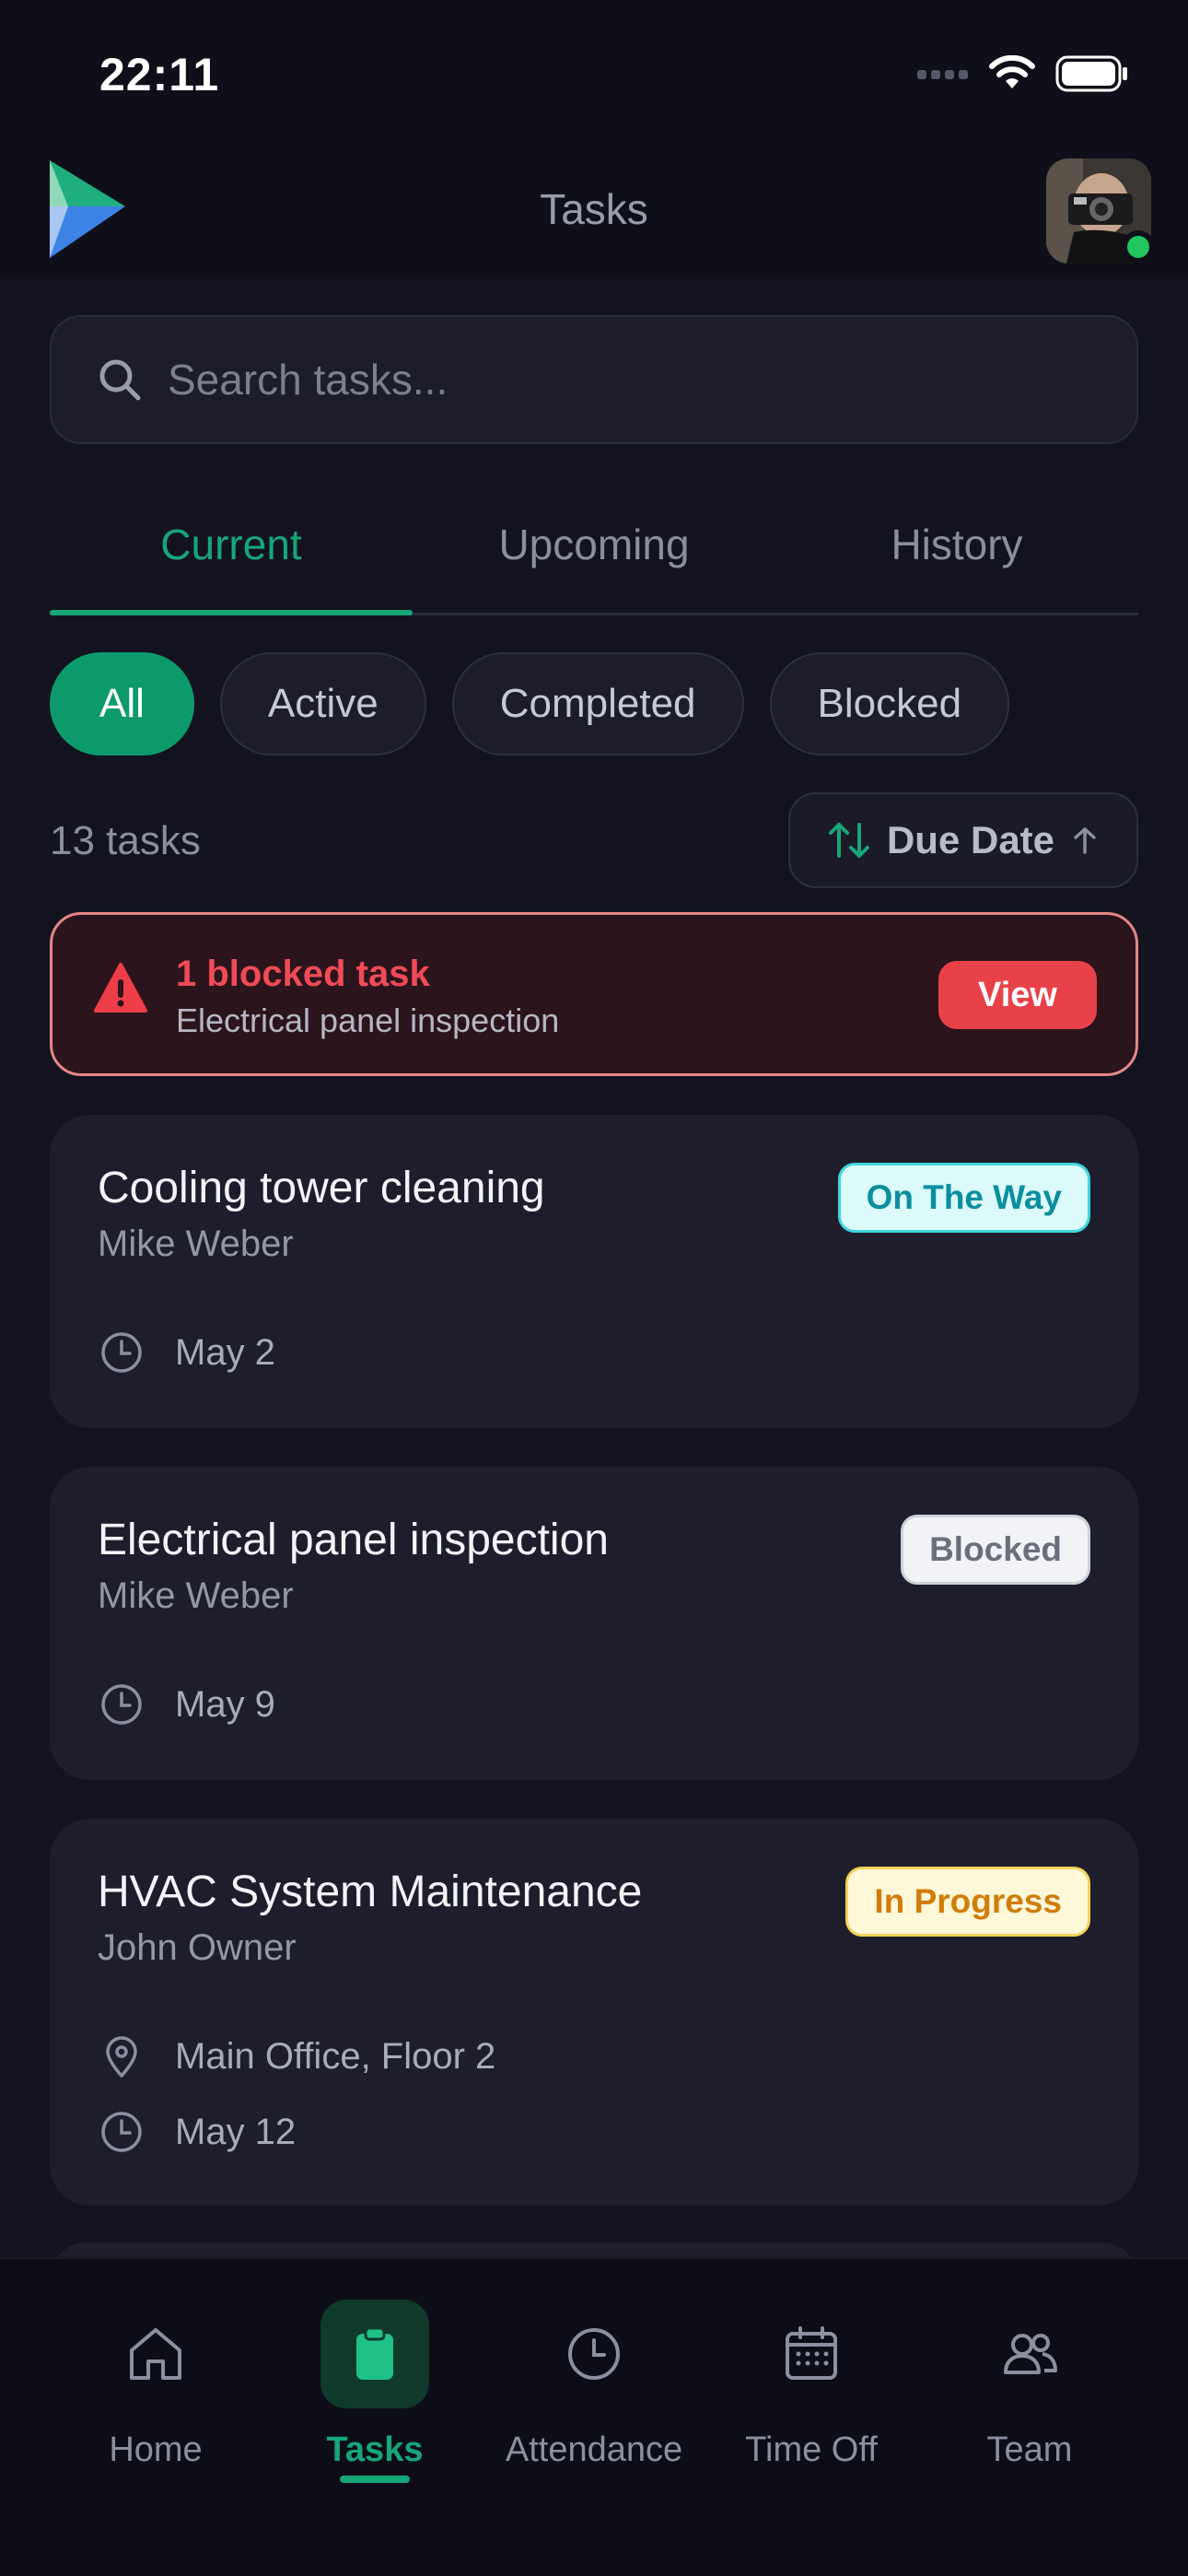 This screenshot has width=1188, height=2576. I want to click on online-status-dot, so click(1138, 246).